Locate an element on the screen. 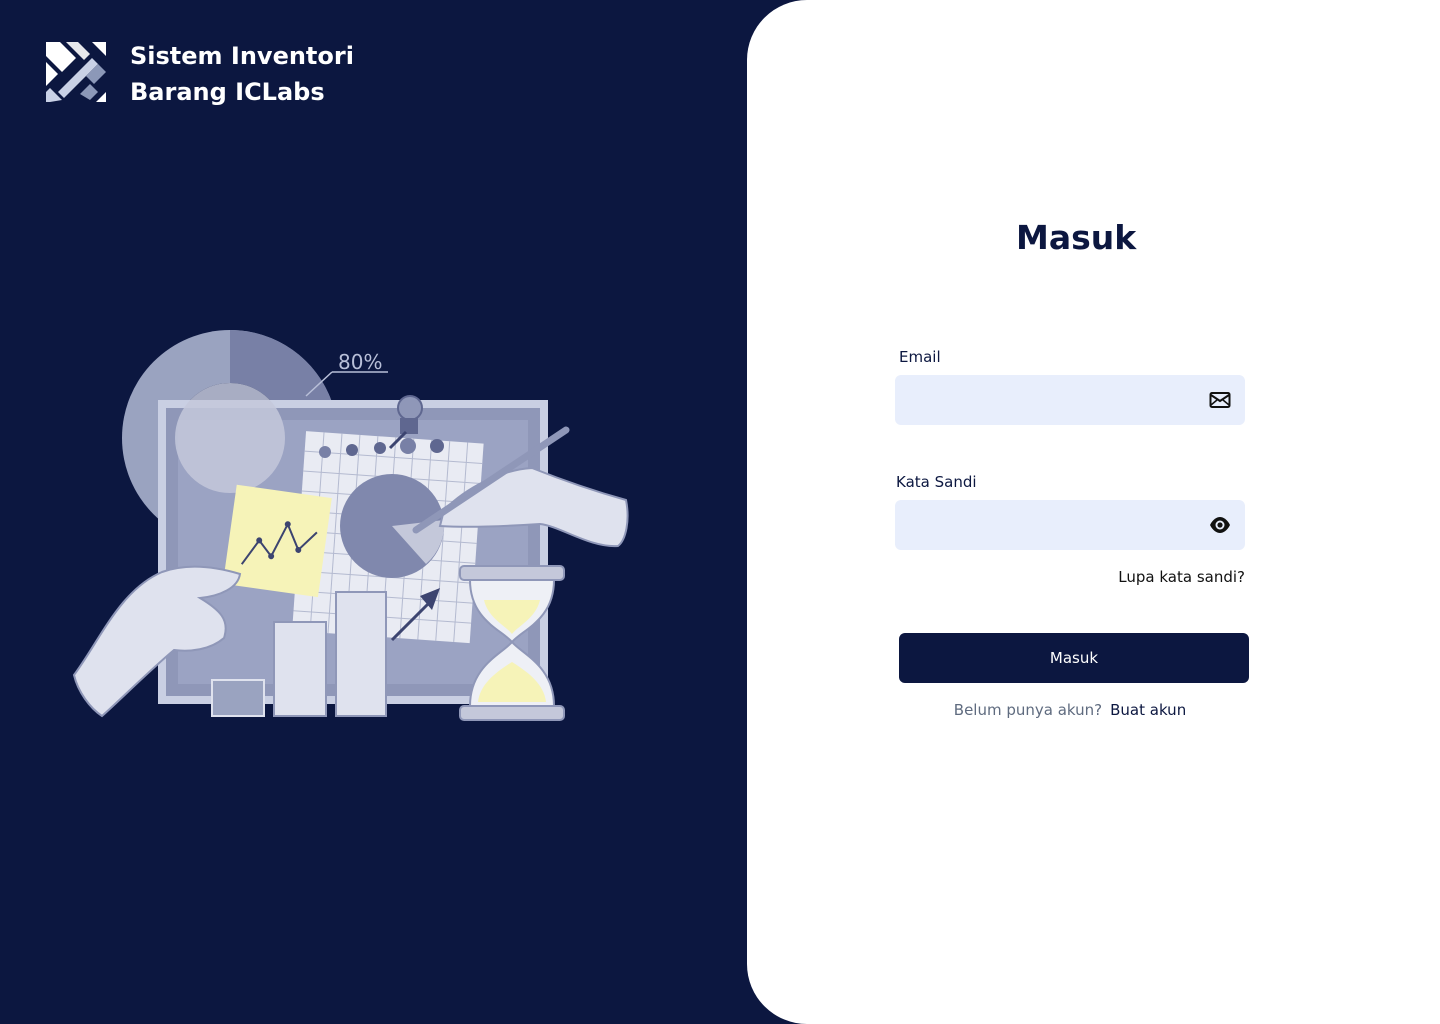 This screenshot has height=1024, width=1440. brand: Sistem Inventori Barang ICLabs is located at coordinates (203, 76).